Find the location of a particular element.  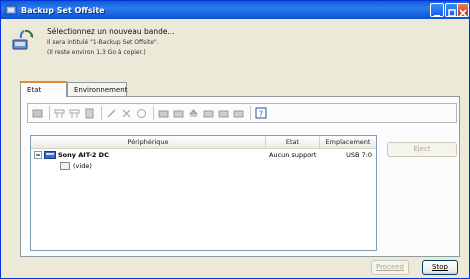

export-icon is located at coordinates (238, 113).